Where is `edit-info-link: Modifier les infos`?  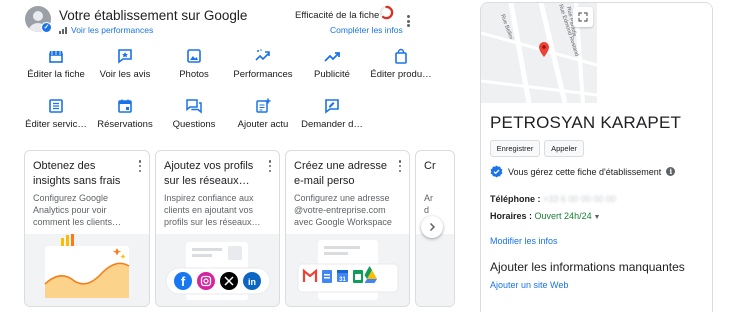 edit-info-link: Modifier les infos is located at coordinates (524, 241).